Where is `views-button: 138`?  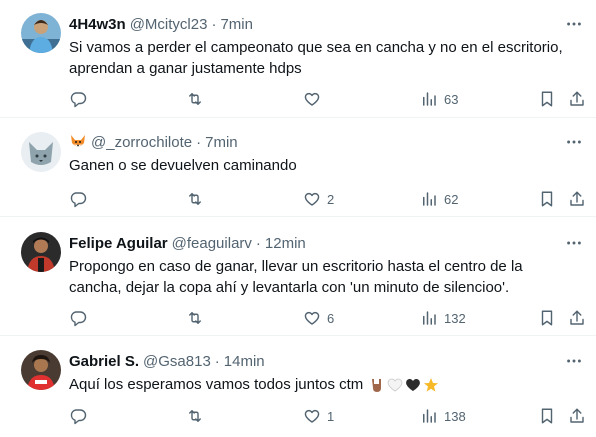
views-button: 138 is located at coordinates (443, 416).